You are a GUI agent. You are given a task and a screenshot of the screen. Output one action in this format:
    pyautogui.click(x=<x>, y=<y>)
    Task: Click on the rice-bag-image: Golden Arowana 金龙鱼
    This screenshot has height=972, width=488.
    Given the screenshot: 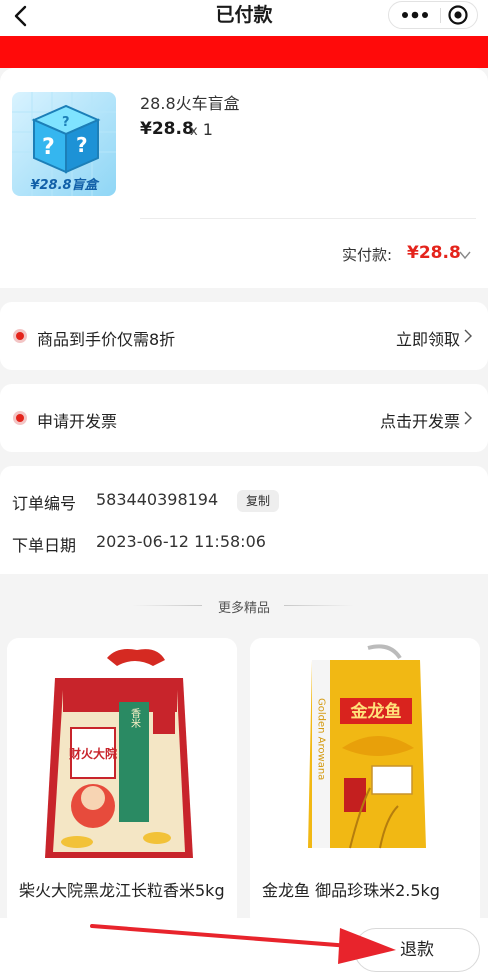 What is the action you would take?
    pyautogui.click(x=365, y=753)
    